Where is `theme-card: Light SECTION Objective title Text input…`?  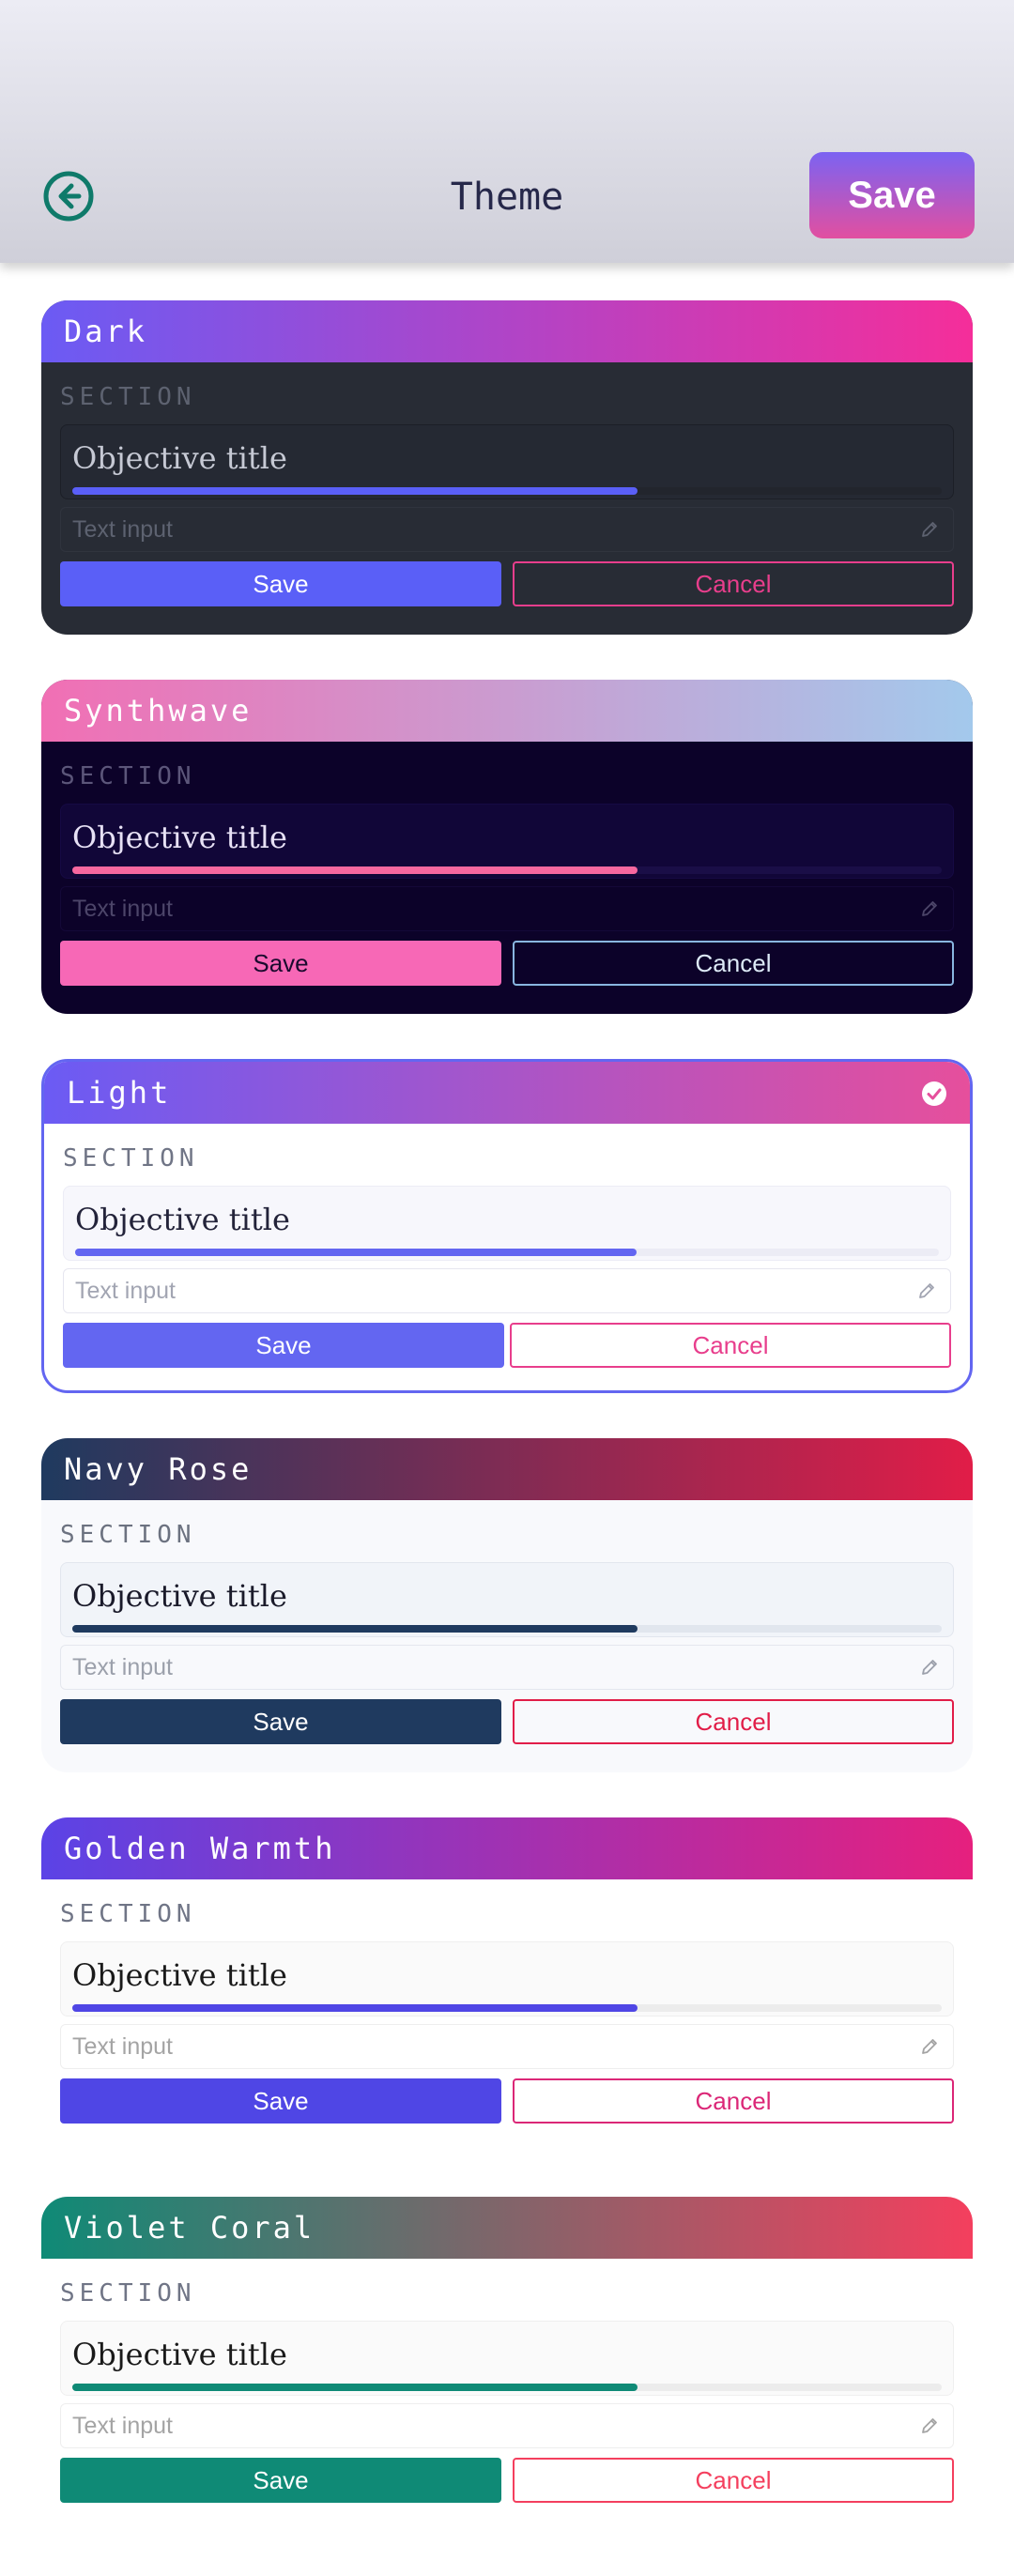
theme-card: Light SECTION Objective title Text input… is located at coordinates (507, 1226).